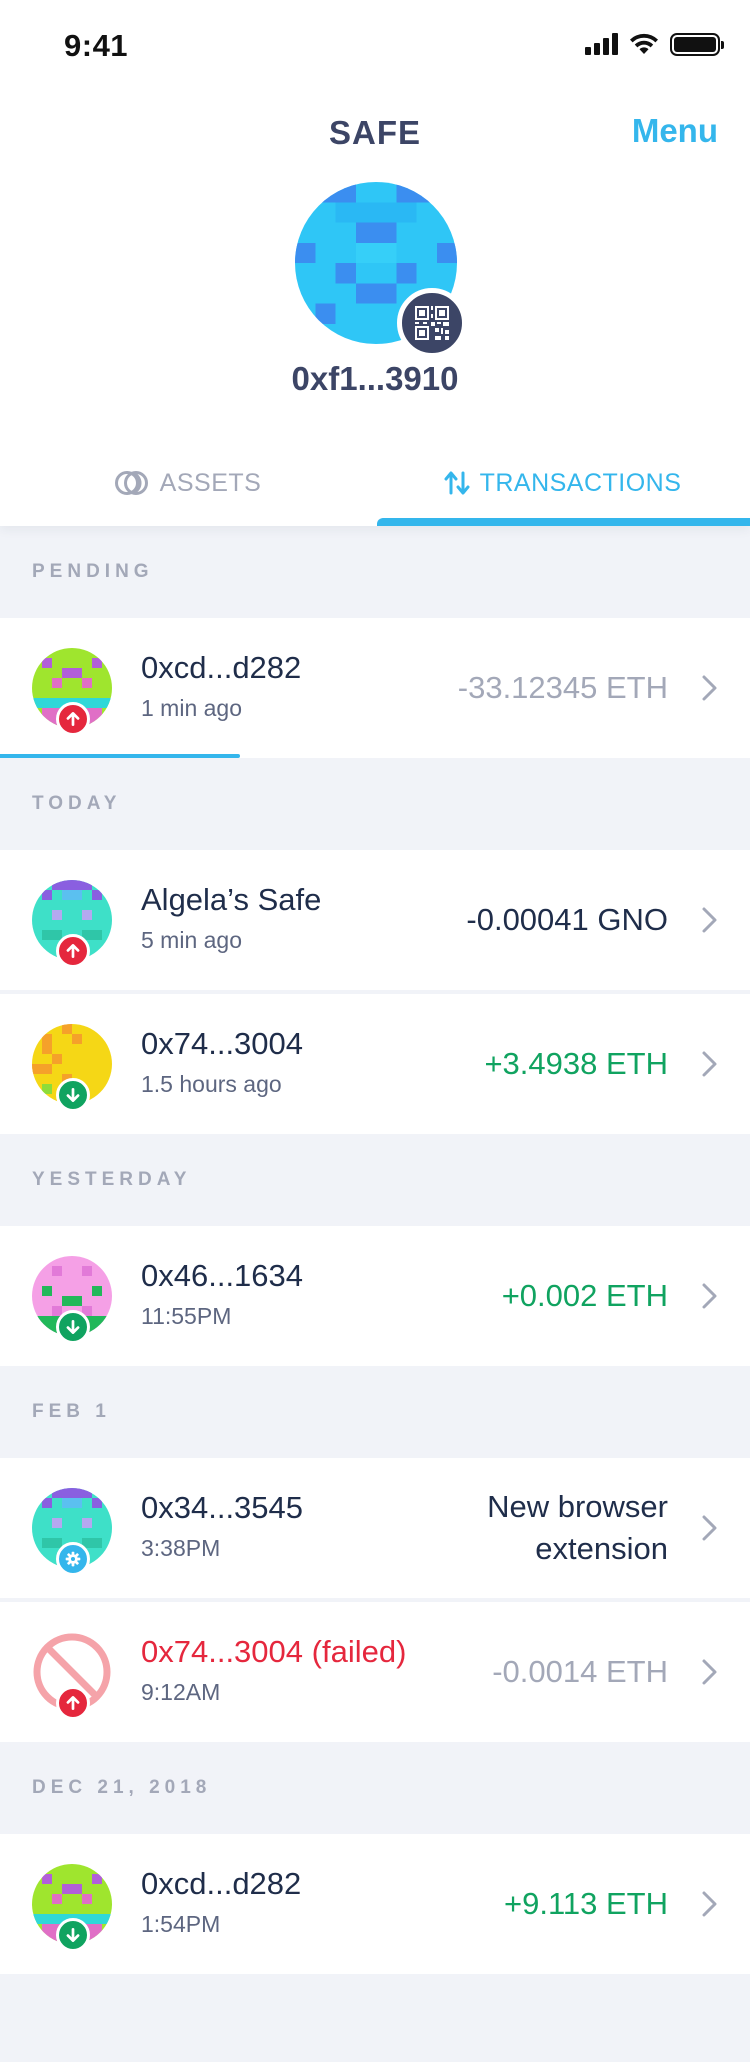  I want to click on wifi-icon, so click(644, 43).